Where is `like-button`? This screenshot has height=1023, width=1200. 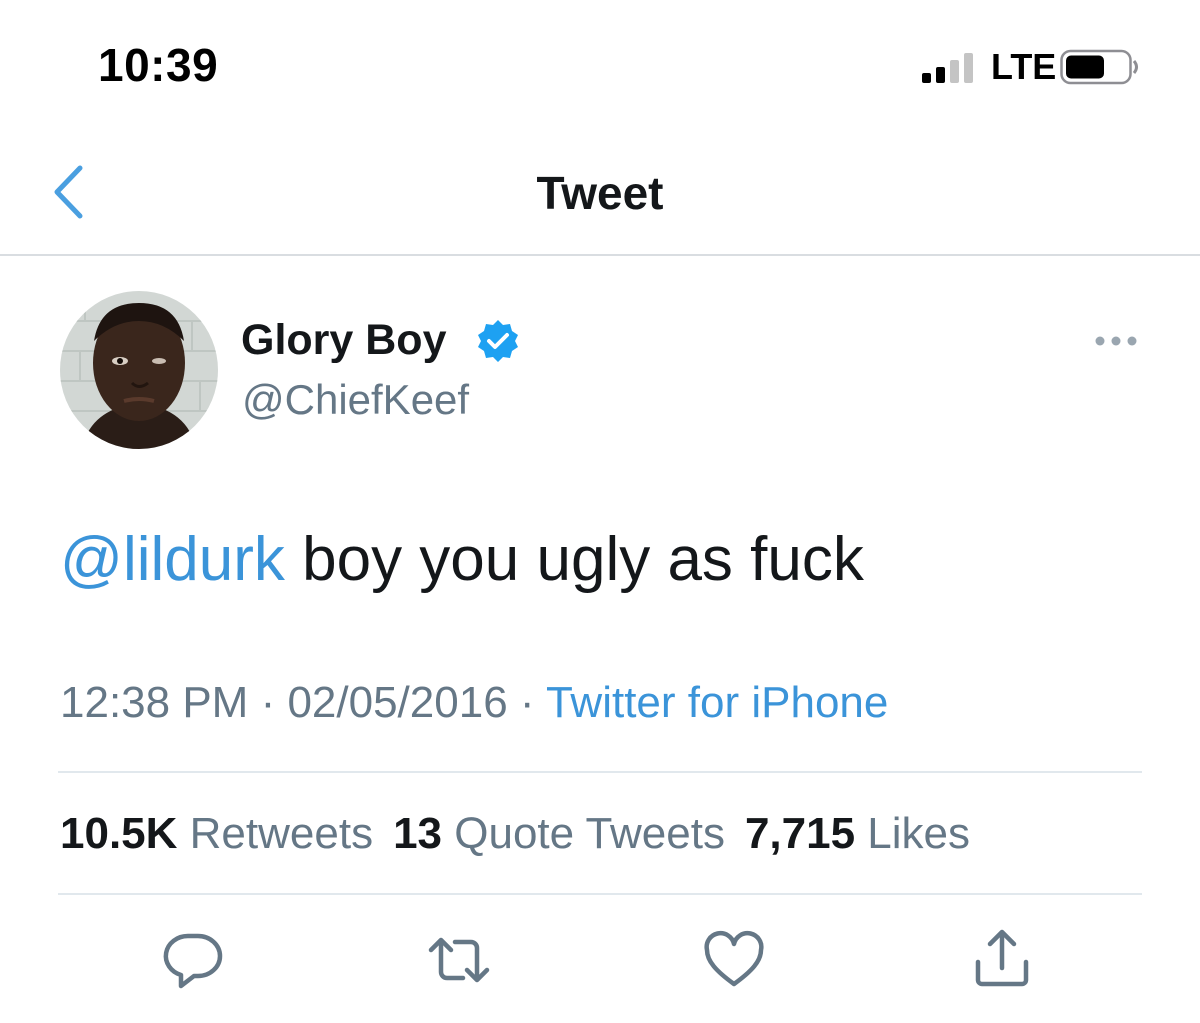 like-button is located at coordinates (734, 960).